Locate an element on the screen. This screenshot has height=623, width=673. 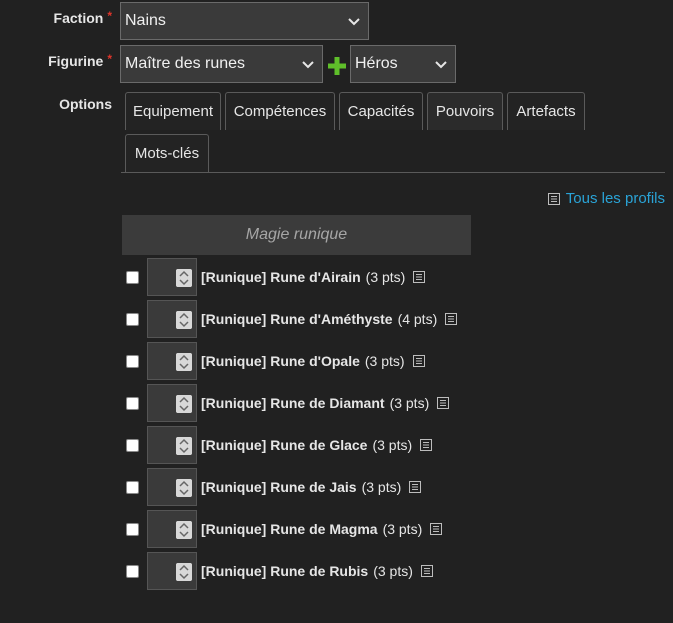
tab-pouvoirs: Pouvoirs is located at coordinates (465, 111).